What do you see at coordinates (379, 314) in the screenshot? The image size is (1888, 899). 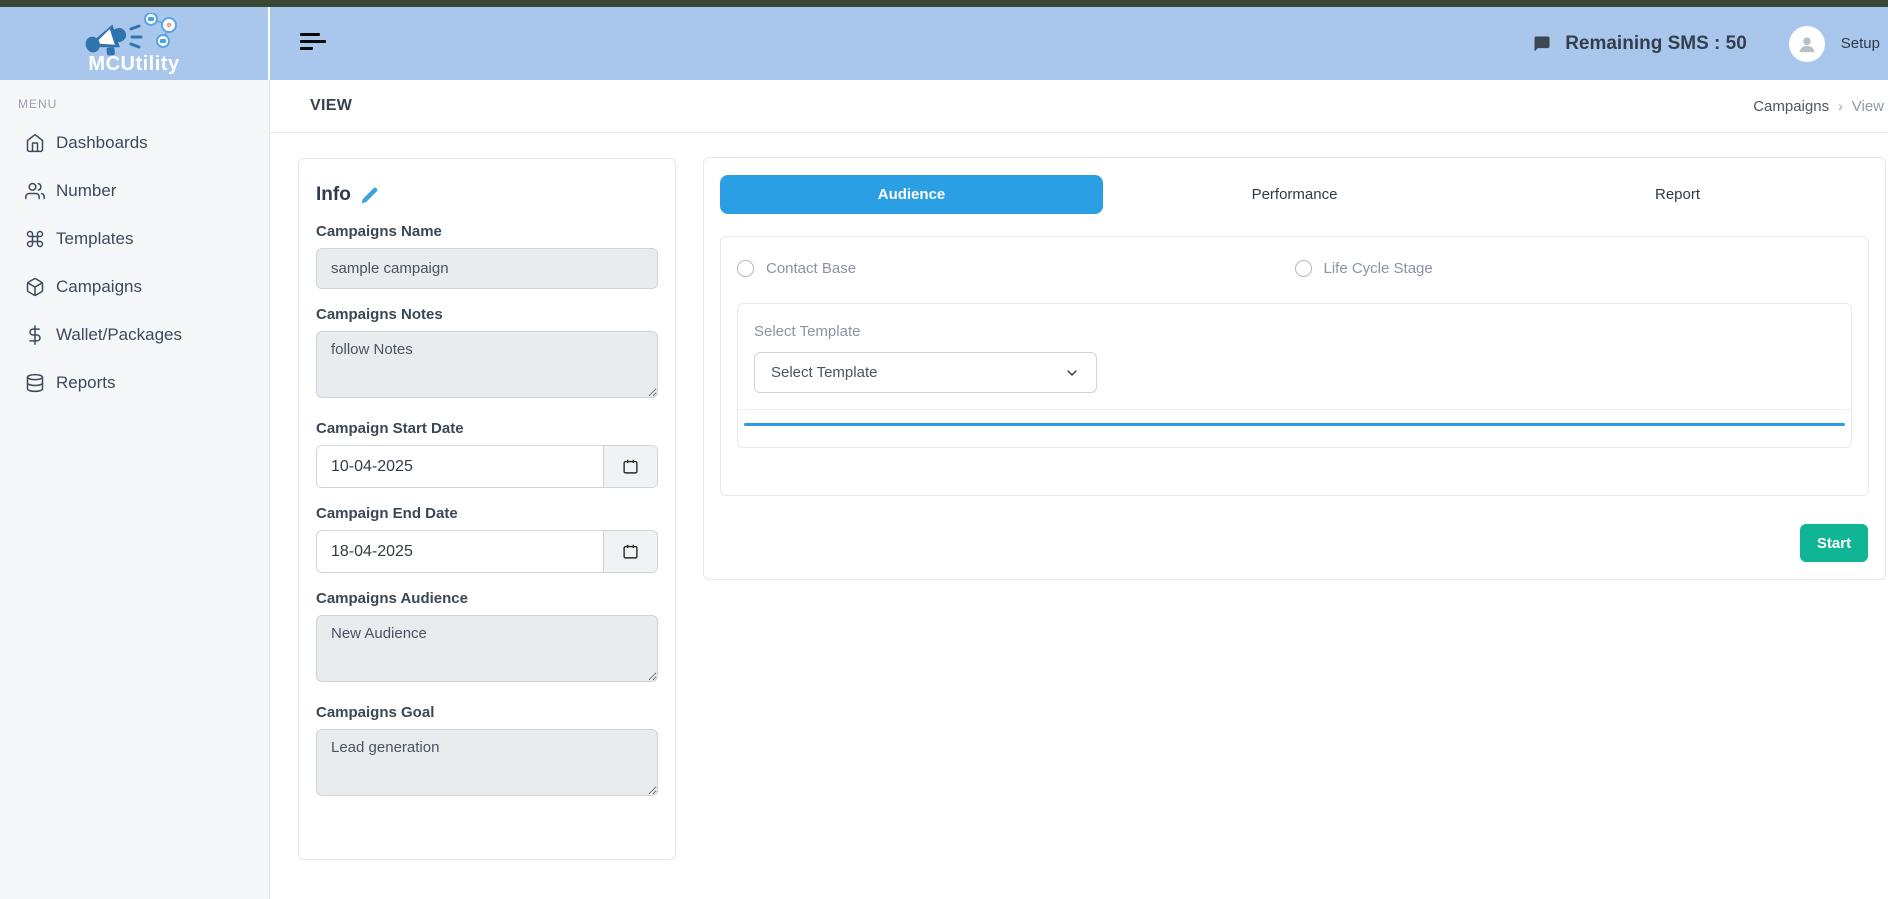 I see `campaigns-notes-label: Campaigns Notes` at bounding box center [379, 314].